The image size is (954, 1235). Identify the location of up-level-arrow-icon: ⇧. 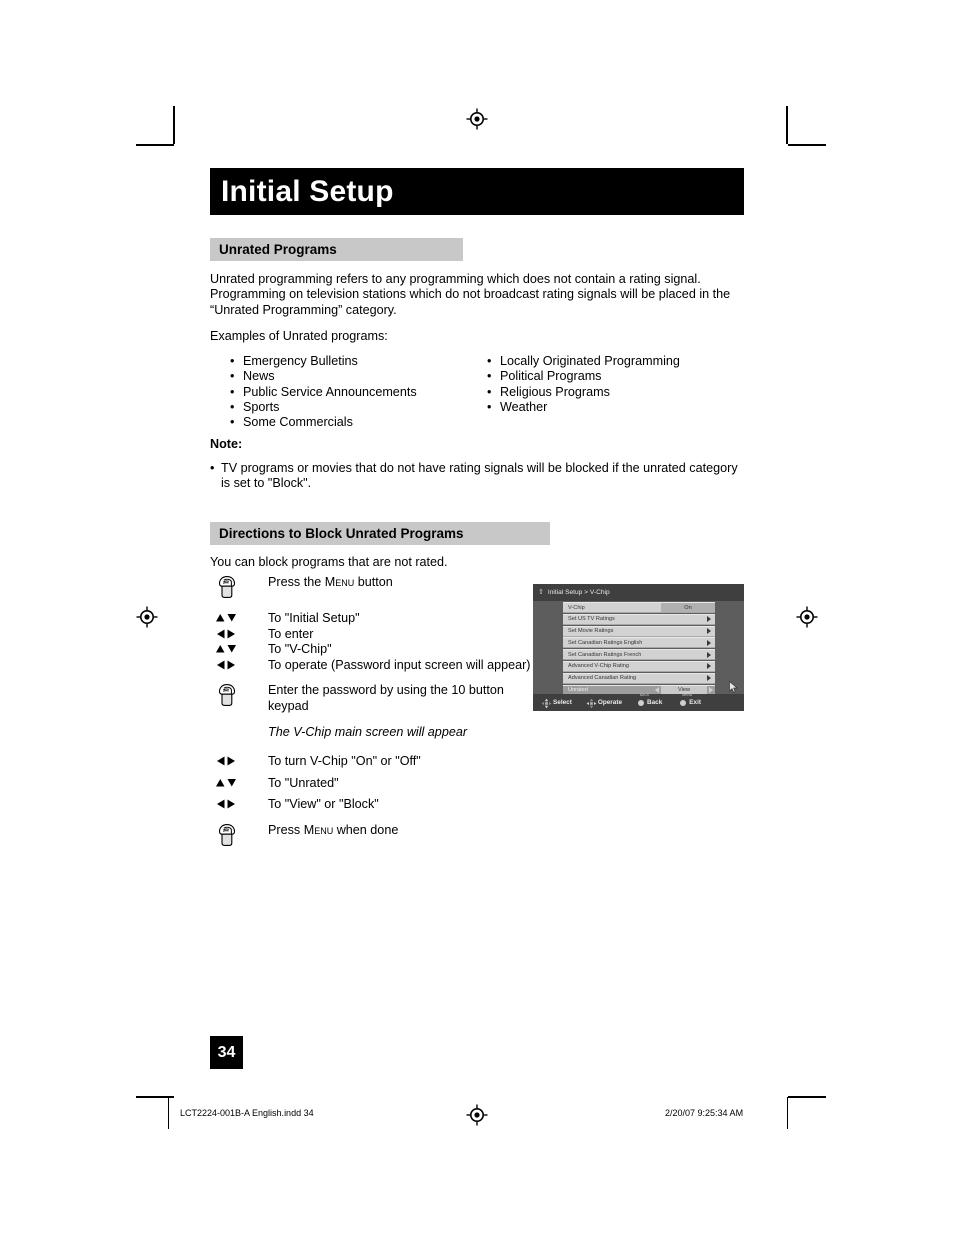
(541, 592).